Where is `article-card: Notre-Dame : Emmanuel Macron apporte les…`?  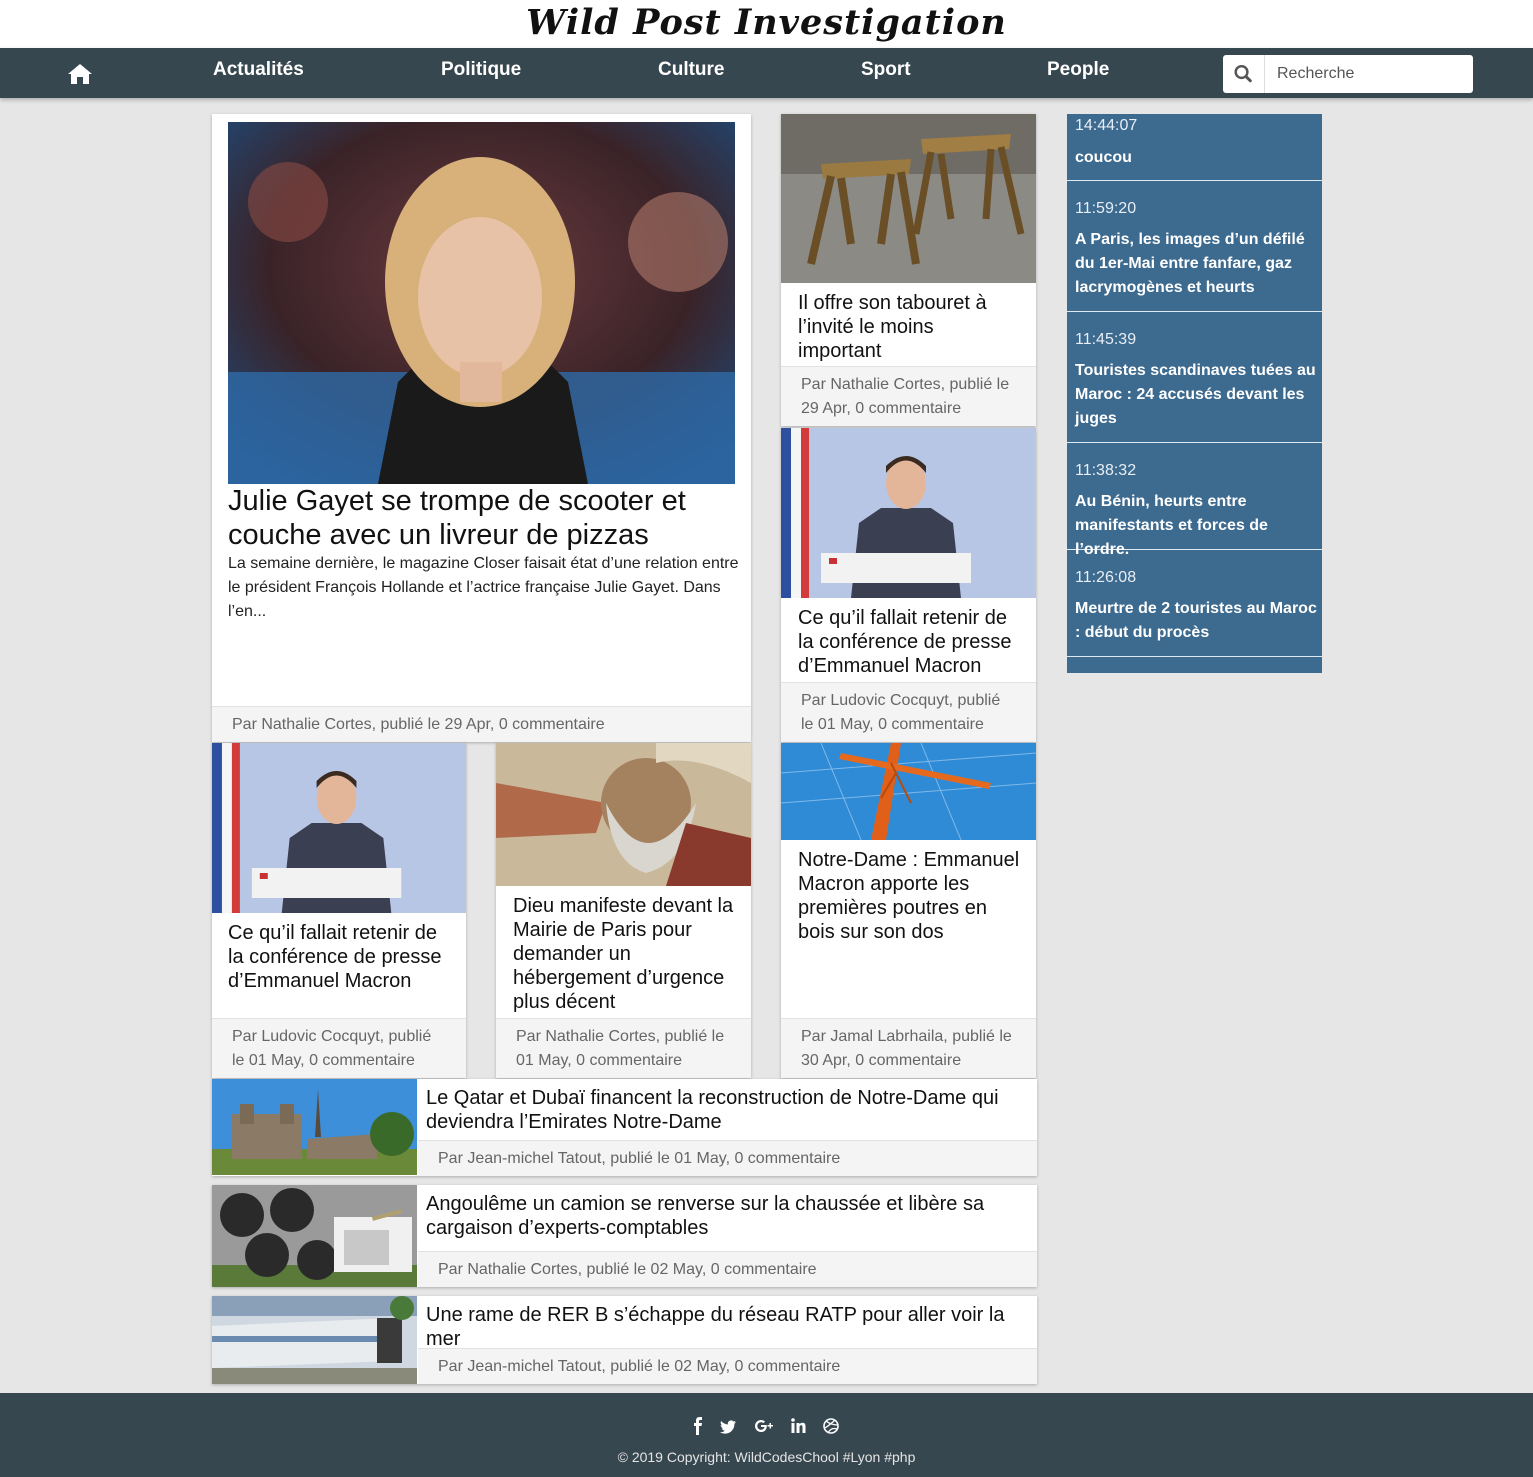
article-card: Notre-Dame : Emmanuel Macron apporte les… is located at coordinates (908, 910).